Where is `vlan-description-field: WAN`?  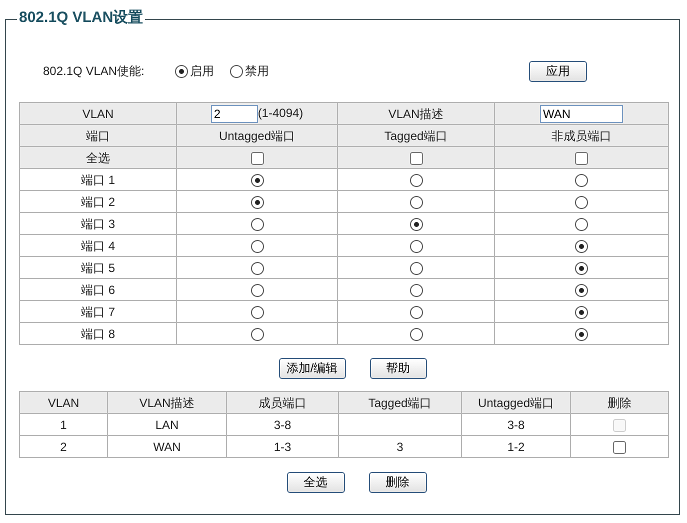
vlan-description-field: WAN is located at coordinates (581, 113).